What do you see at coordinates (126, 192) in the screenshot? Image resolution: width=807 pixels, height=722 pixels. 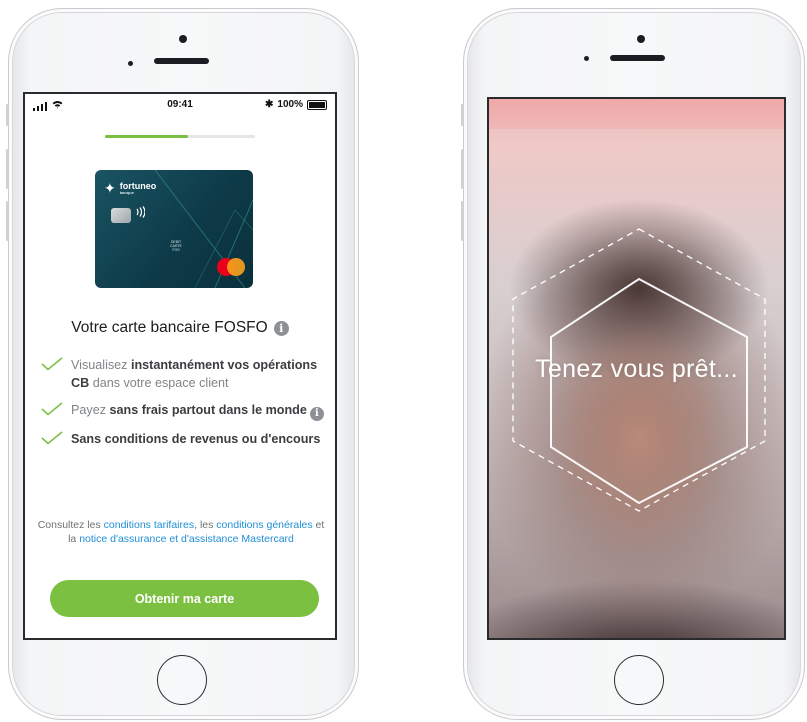 I see `card-brand-sub: banque` at bounding box center [126, 192].